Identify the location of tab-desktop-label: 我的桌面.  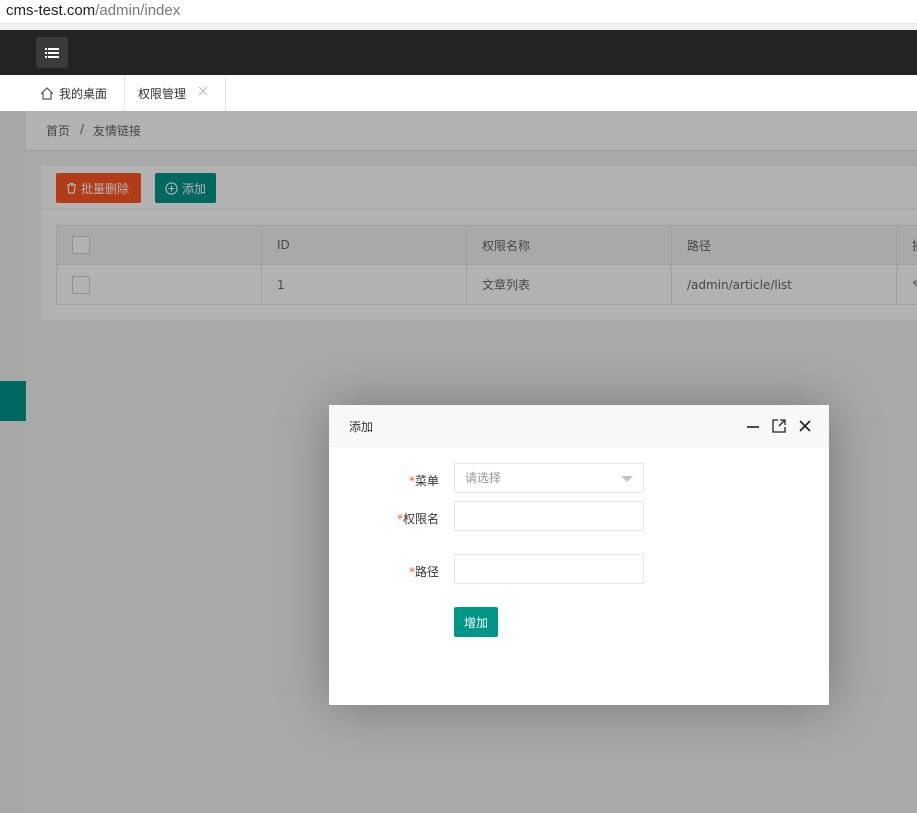
(83, 93).